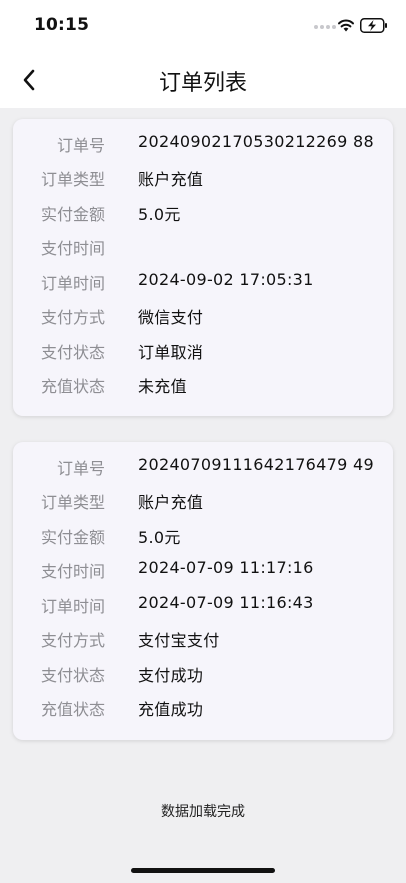 This screenshot has width=406, height=883. I want to click on payment-status-row: 支付状态 支付成功, so click(203, 674).